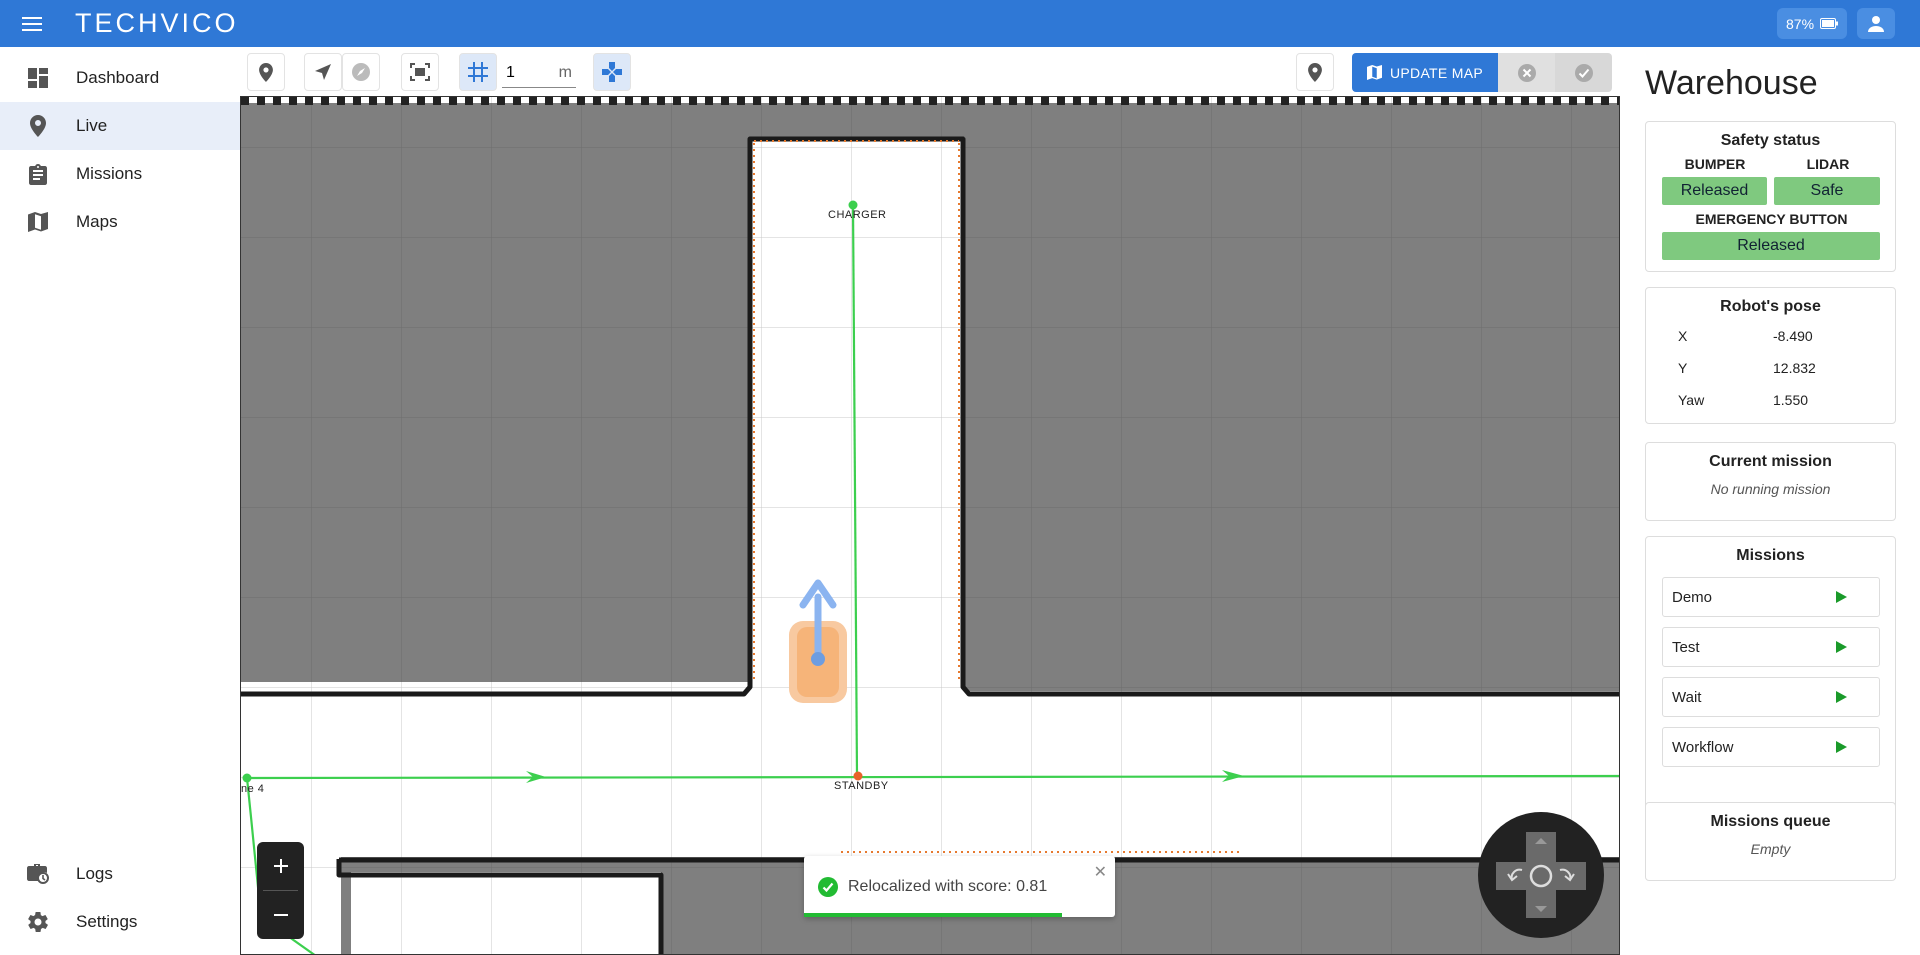 The width and height of the screenshot is (1920, 955). What do you see at coordinates (38, 922) in the screenshot?
I see `gear-icon` at bounding box center [38, 922].